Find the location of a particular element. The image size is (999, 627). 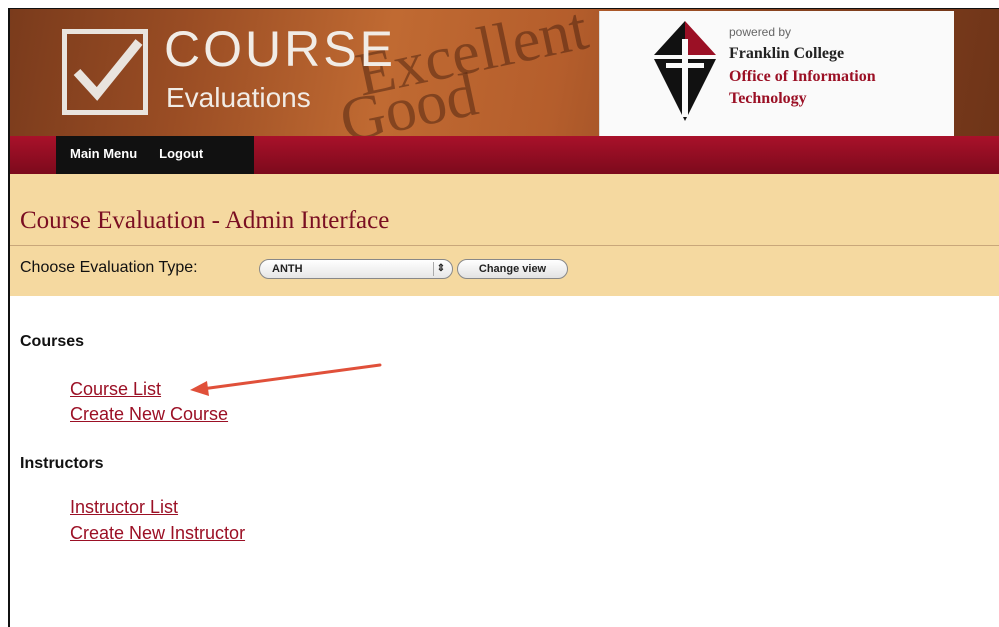

main-menu-button: Main Menu is located at coordinates (100, 148).